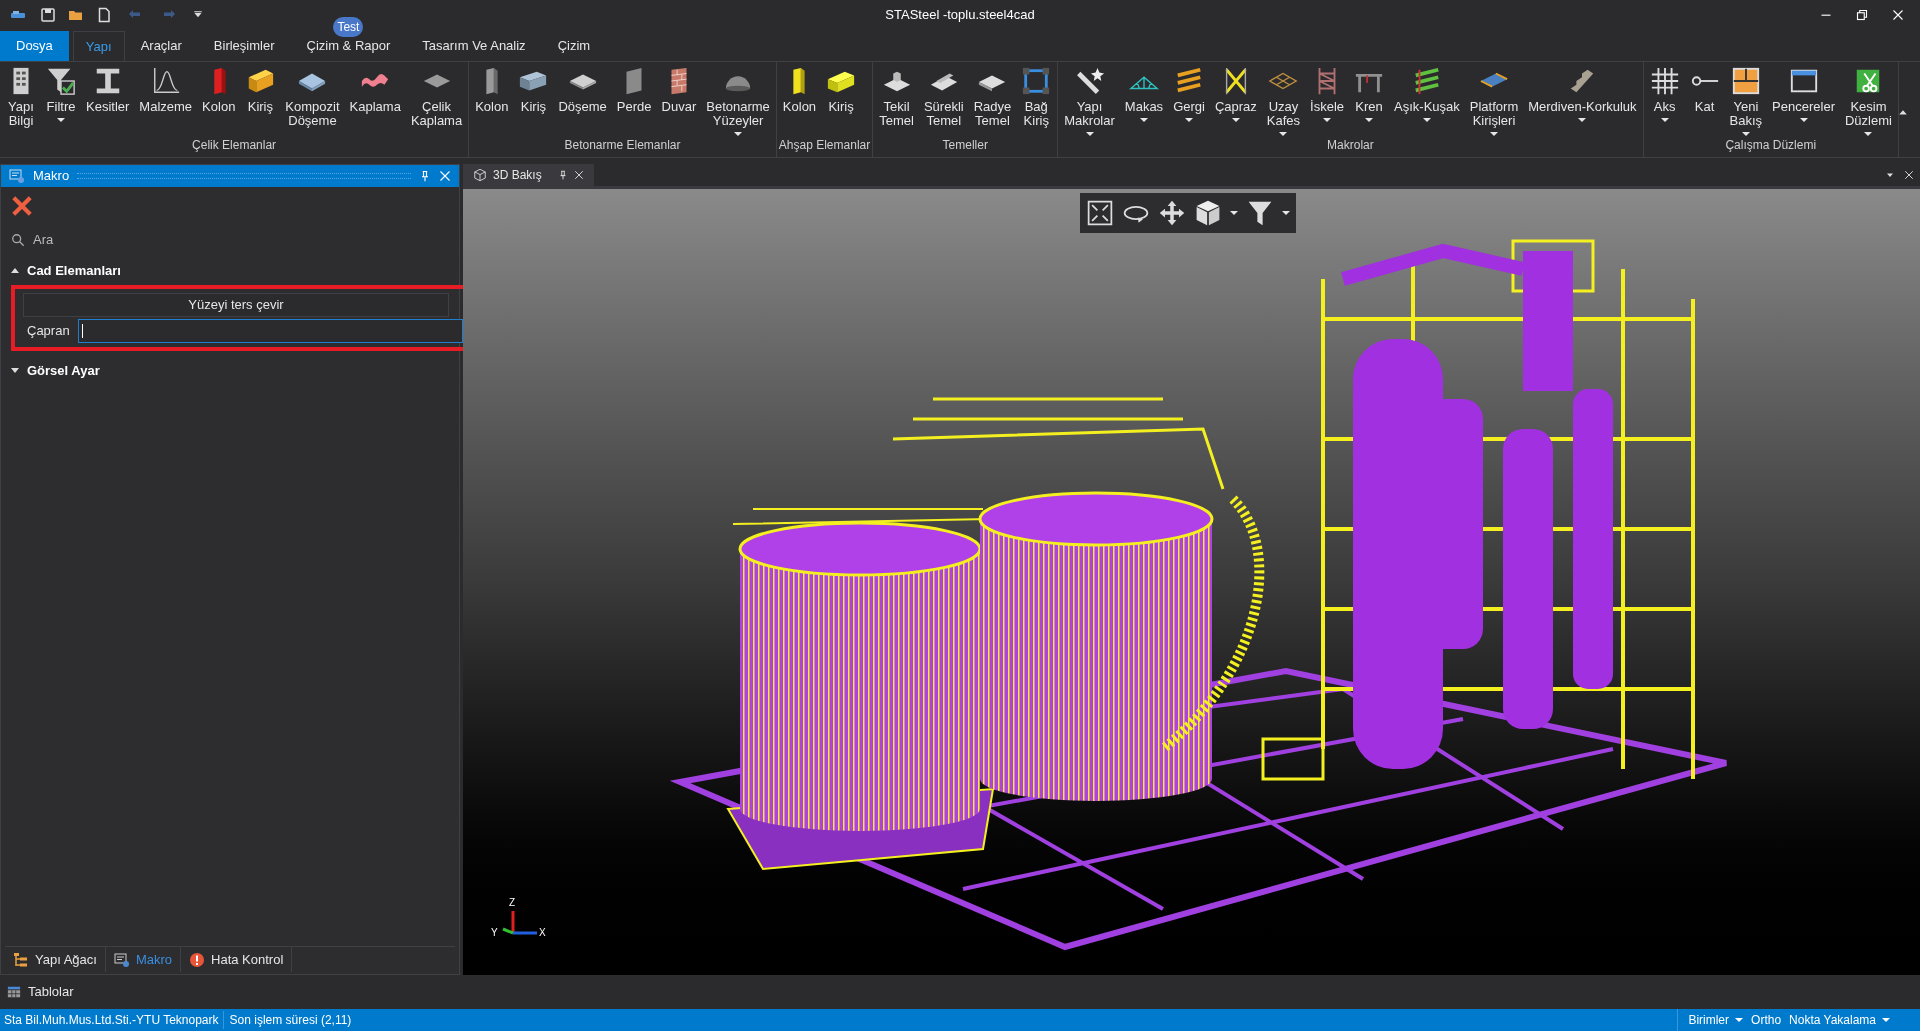 Image resolution: width=1920 pixels, height=1031 pixels. I want to click on ribbon-button: Perde, so click(634, 90).